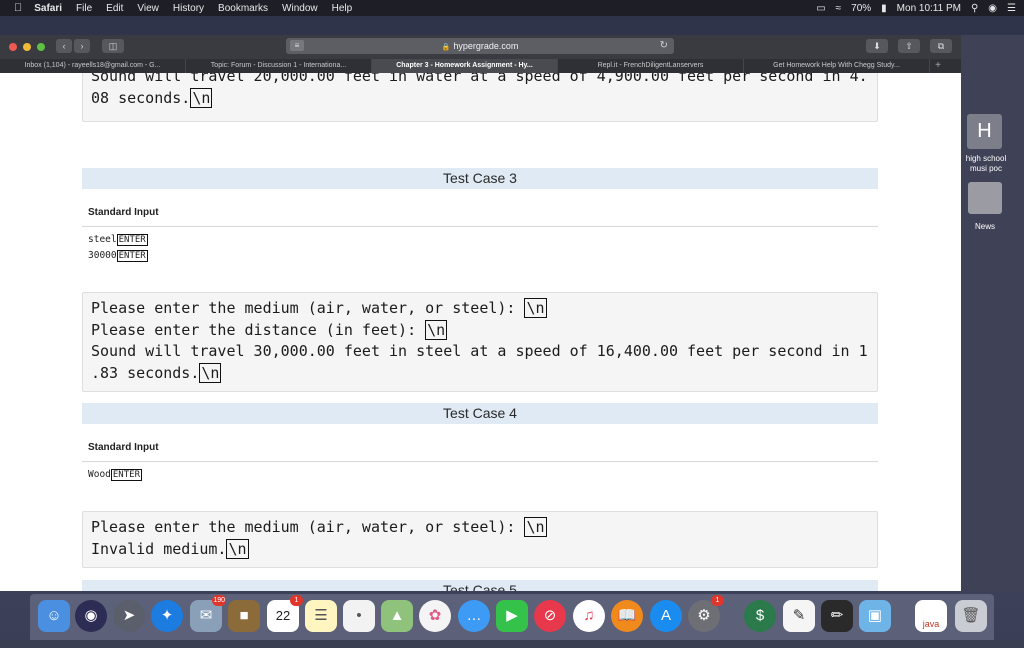 Image resolution: width=1024 pixels, height=648 pixels. What do you see at coordinates (285, 613) in the screenshot?
I see `calendar-icon: 22 1` at bounding box center [285, 613].